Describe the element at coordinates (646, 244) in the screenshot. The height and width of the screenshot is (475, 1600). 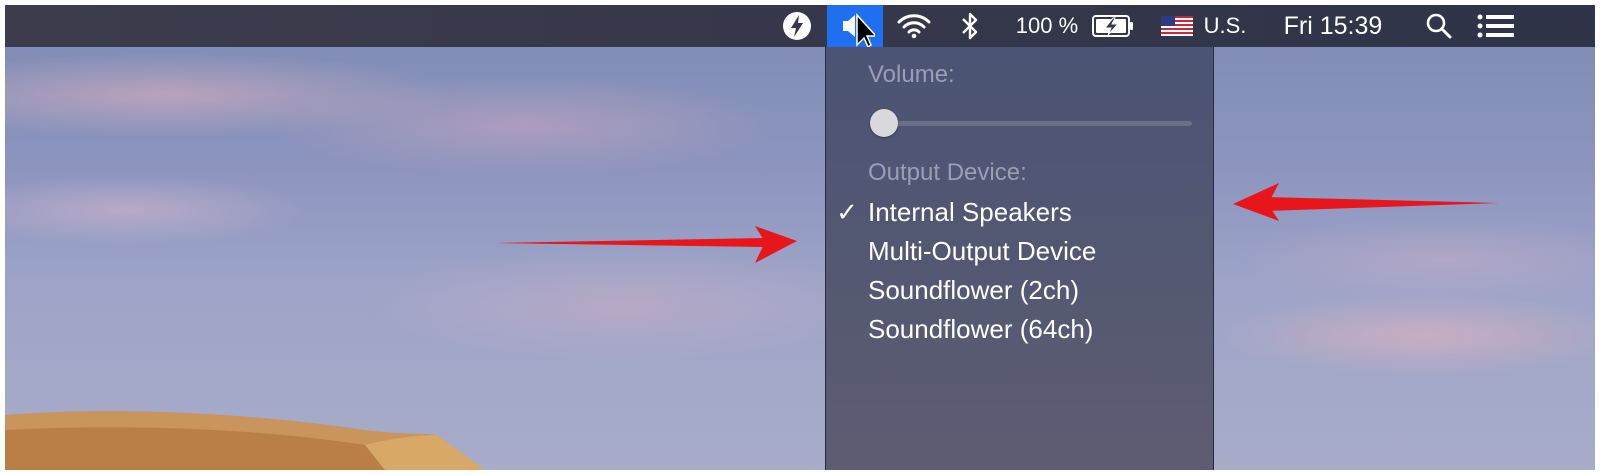
I see `arrow-left-annotation` at that location.